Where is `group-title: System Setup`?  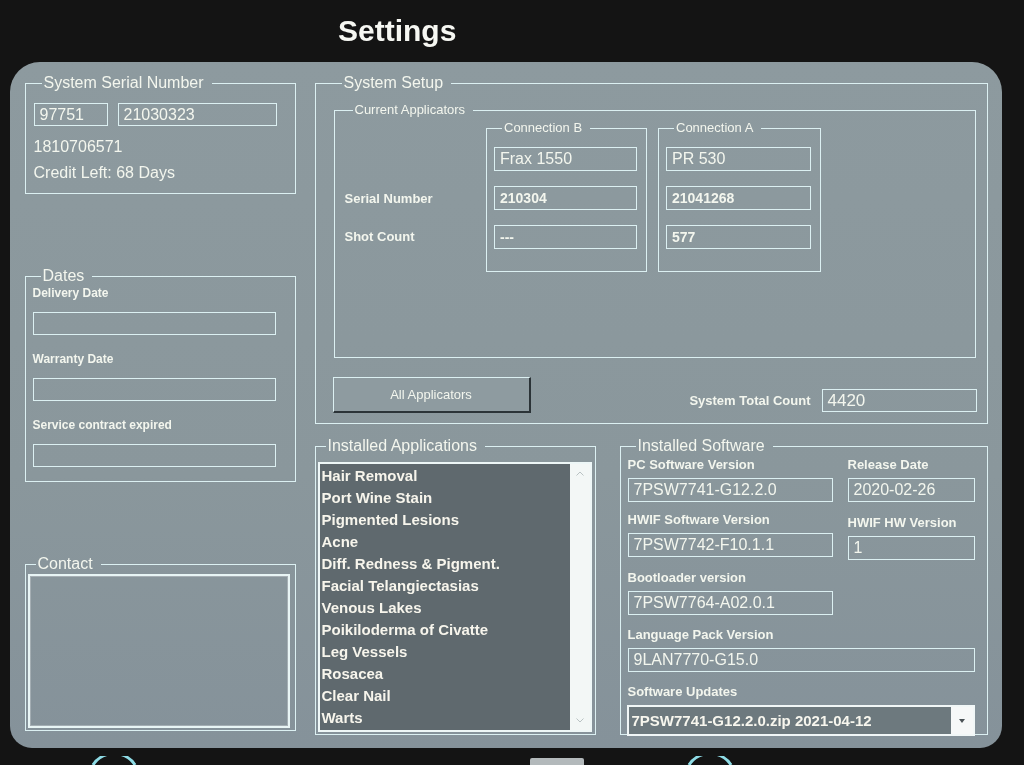 group-title: System Setup is located at coordinates (393, 83).